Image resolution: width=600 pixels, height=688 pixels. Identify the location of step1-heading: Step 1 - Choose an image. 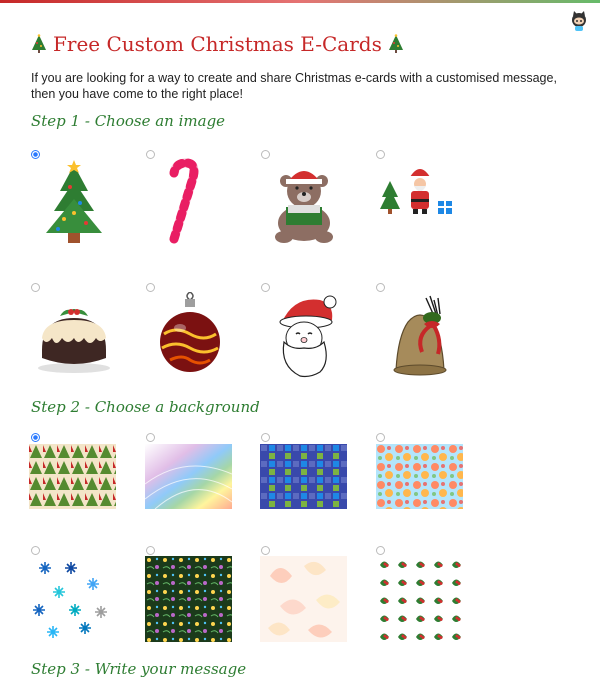
(128, 121).